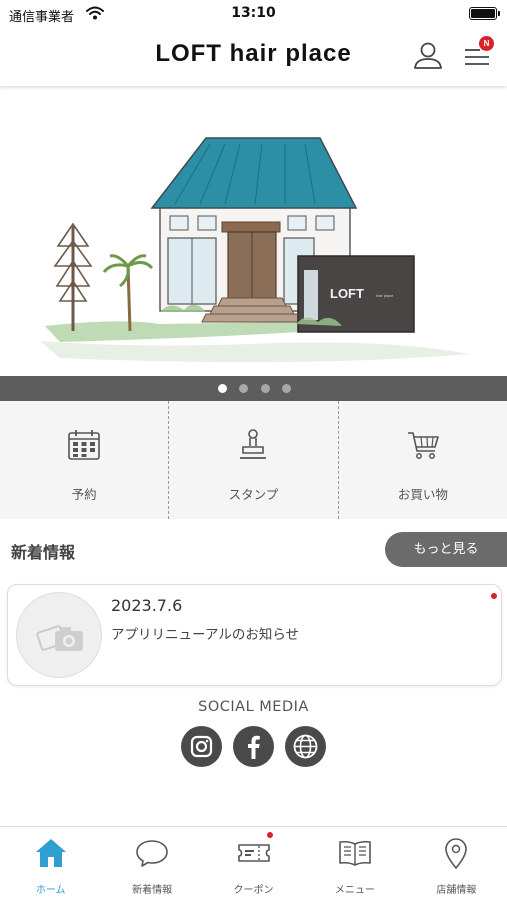 The image size is (507, 900). Describe the element at coordinates (347, 293) in the screenshot. I see `sign-text: LOFT` at that location.